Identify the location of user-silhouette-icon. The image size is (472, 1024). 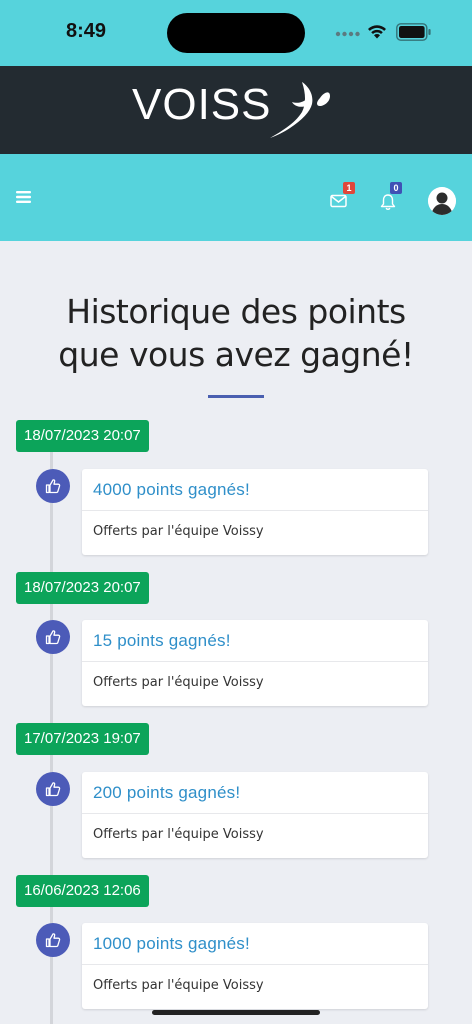
(442, 201).